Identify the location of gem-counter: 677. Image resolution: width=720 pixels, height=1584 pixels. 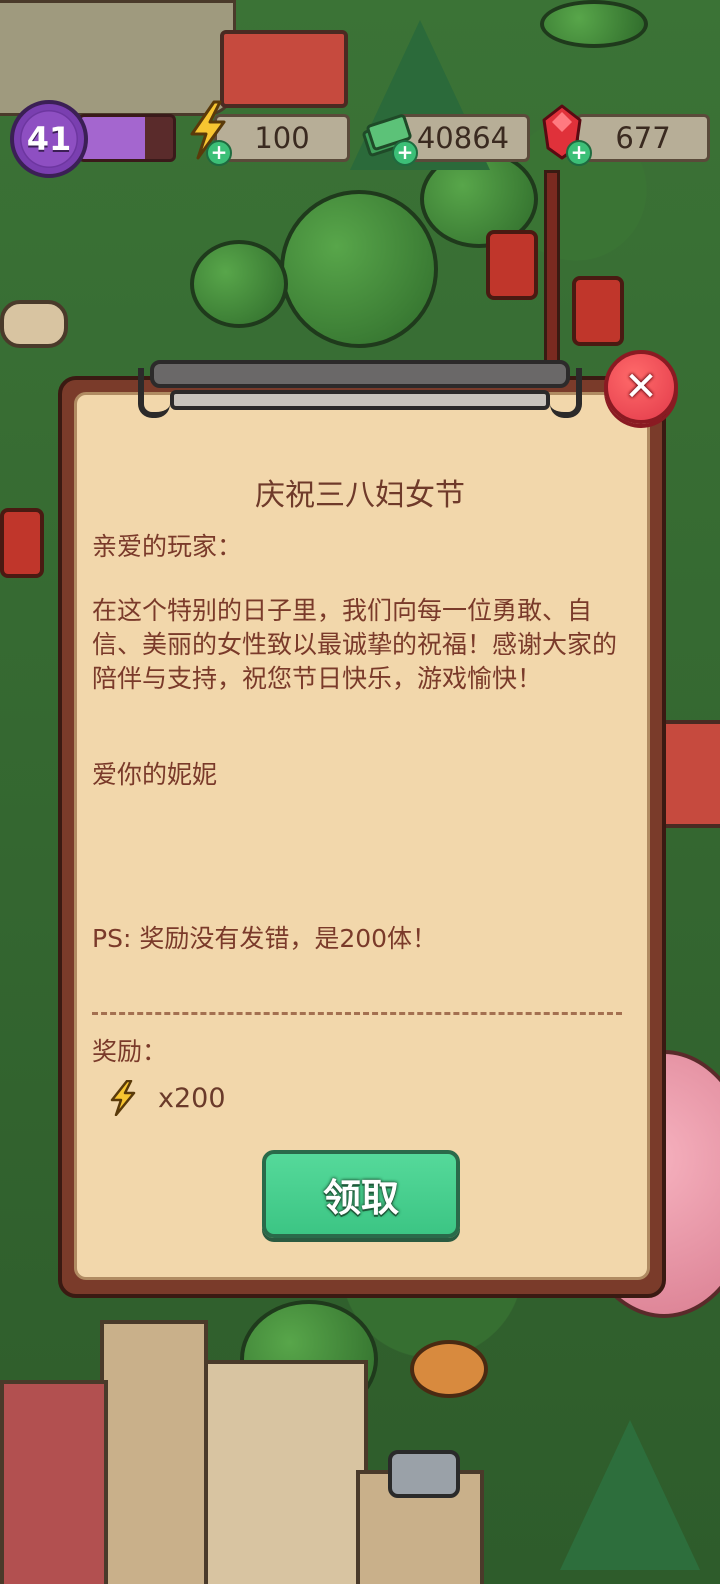
(643, 138).